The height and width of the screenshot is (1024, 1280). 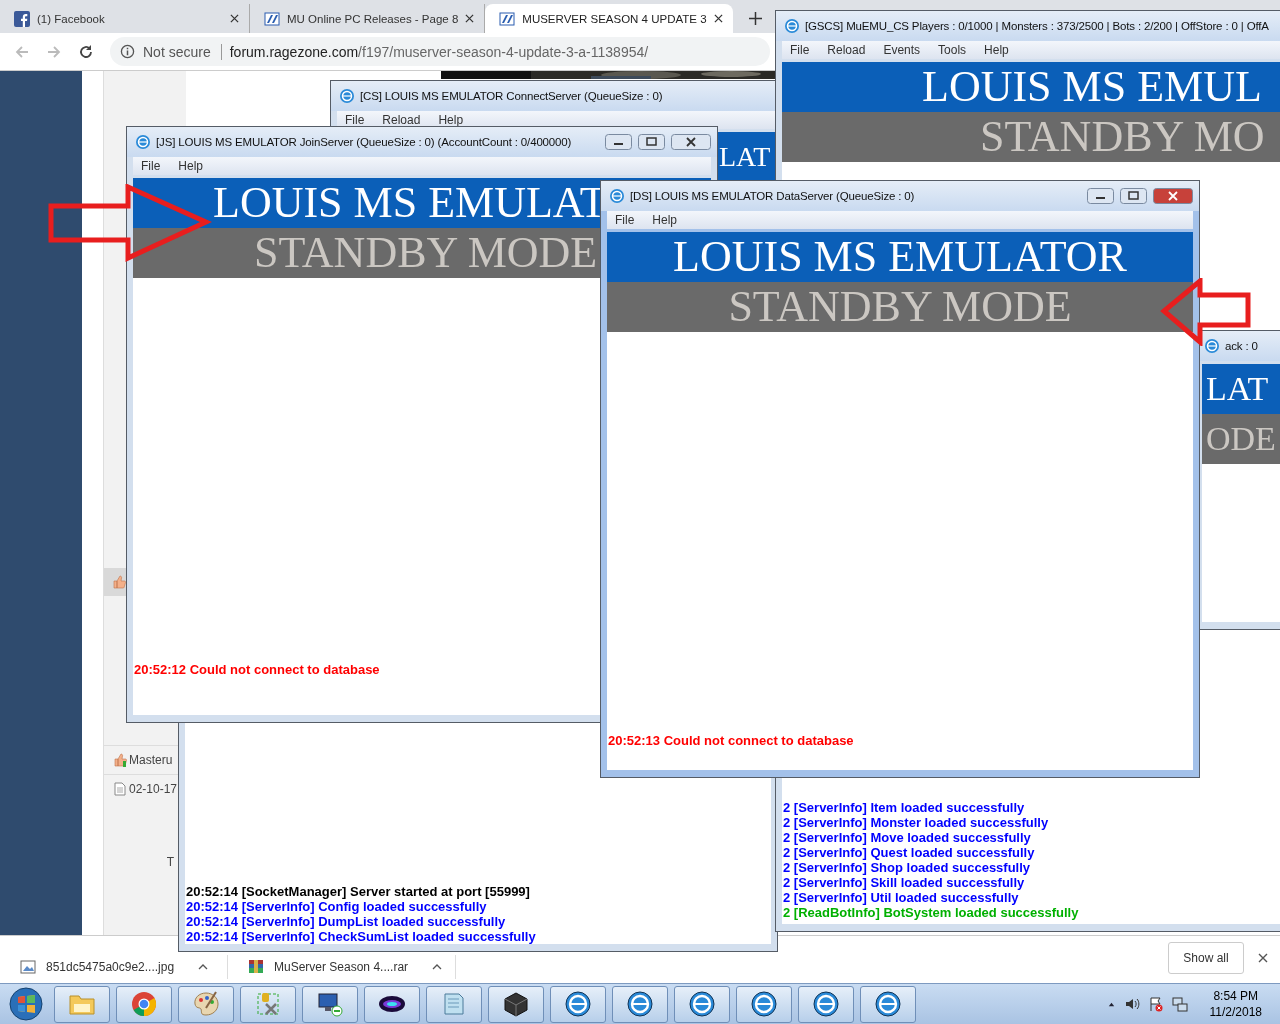 I want to click on show-all-button: Show all, so click(x=1206, y=957).